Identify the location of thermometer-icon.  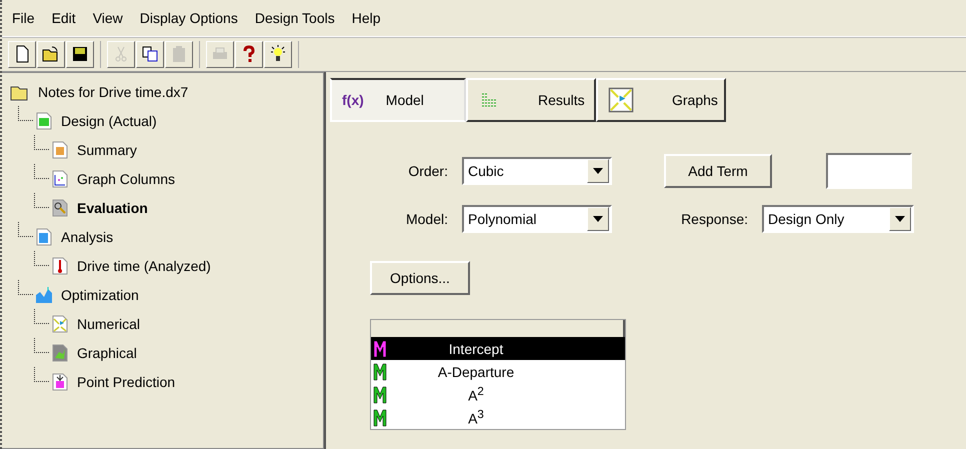
(60, 265).